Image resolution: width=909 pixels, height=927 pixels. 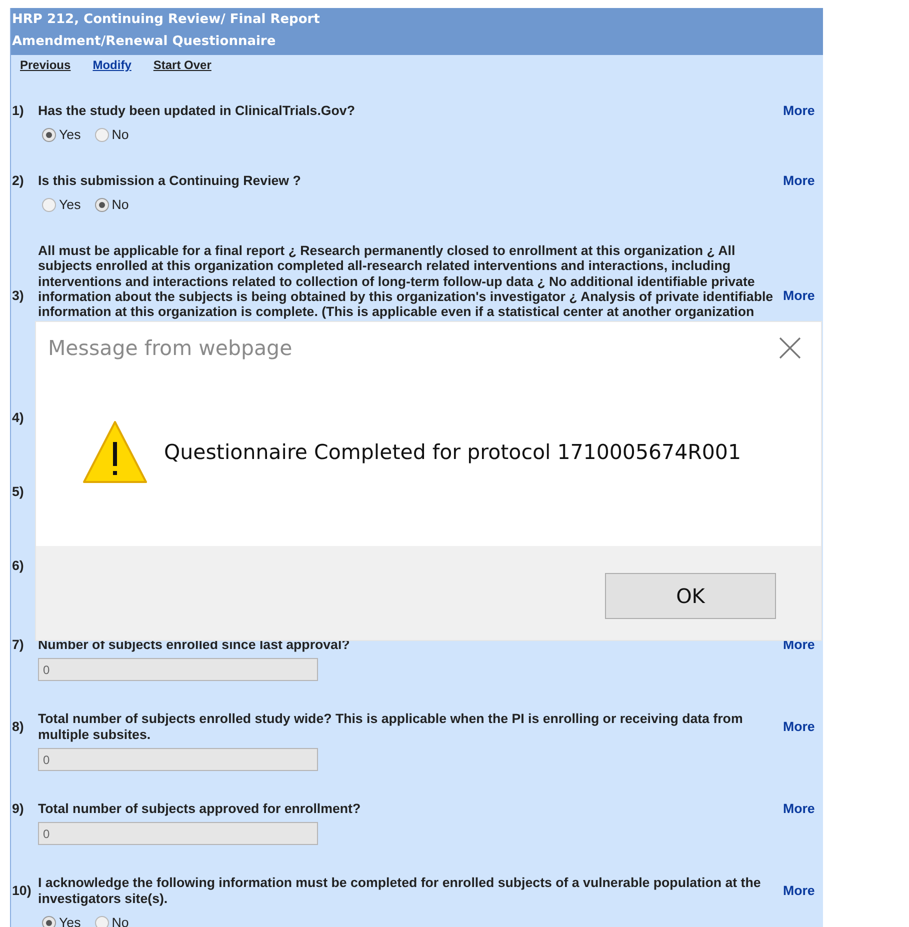 What do you see at coordinates (18, 296) in the screenshot?
I see `question-number: 3)` at bounding box center [18, 296].